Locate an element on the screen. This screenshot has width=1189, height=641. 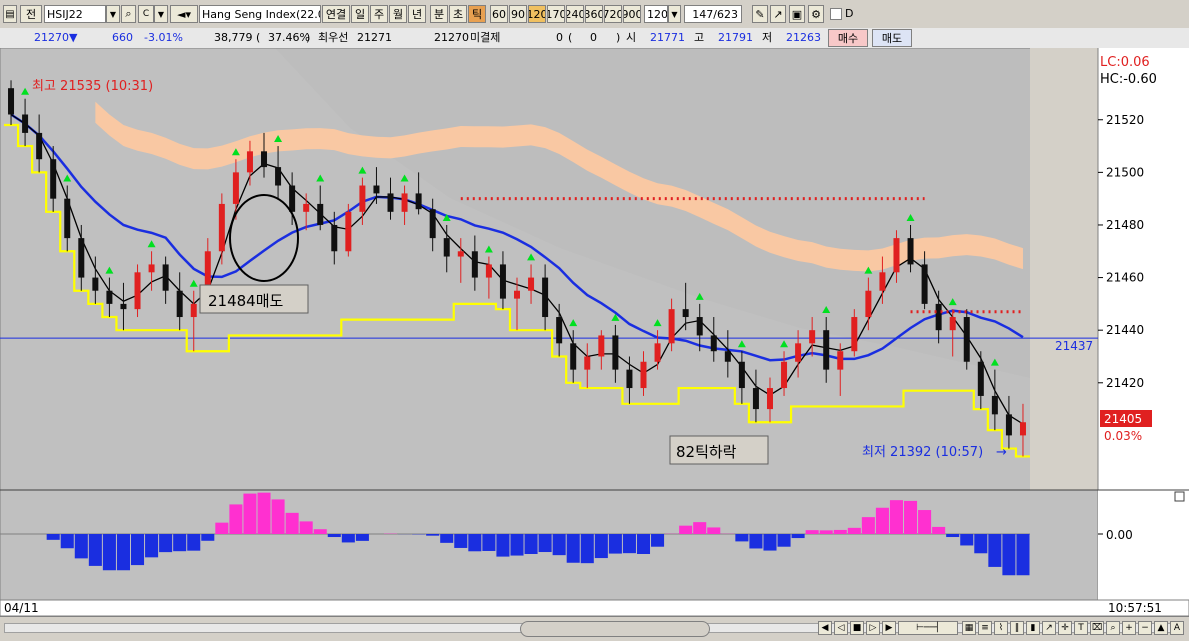
bar-icon: ▮ is located at coordinates (1033, 628).